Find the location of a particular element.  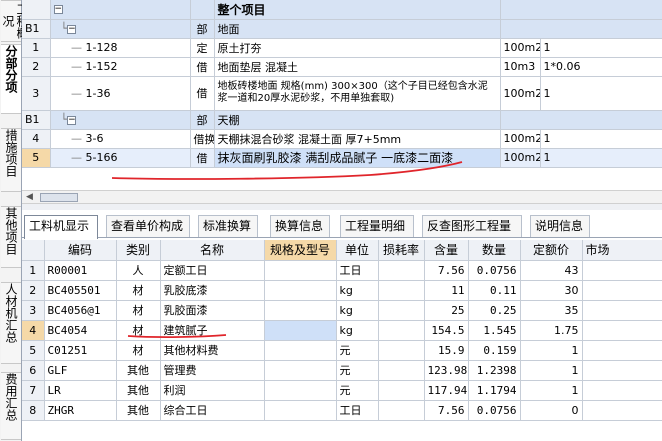

tab-unit-price: 查看单价构成 is located at coordinates (148, 226).